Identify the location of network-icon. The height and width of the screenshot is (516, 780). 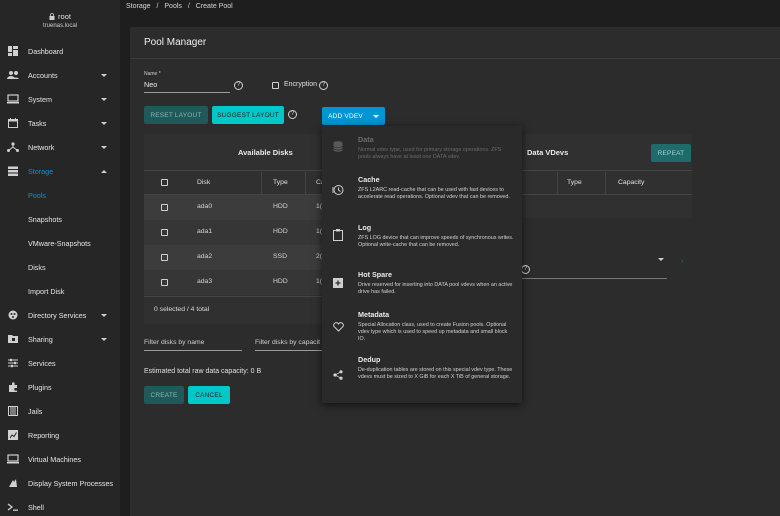
(13, 147).